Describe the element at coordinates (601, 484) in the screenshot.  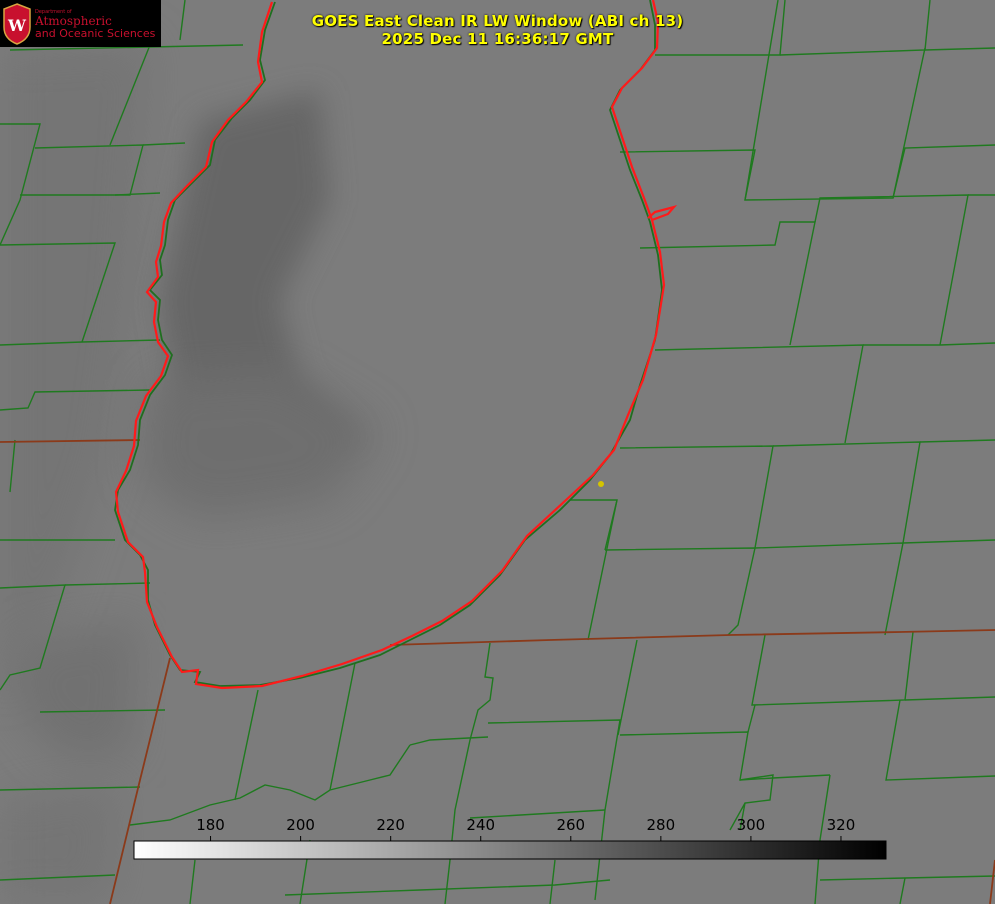
I see `location-marker` at that location.